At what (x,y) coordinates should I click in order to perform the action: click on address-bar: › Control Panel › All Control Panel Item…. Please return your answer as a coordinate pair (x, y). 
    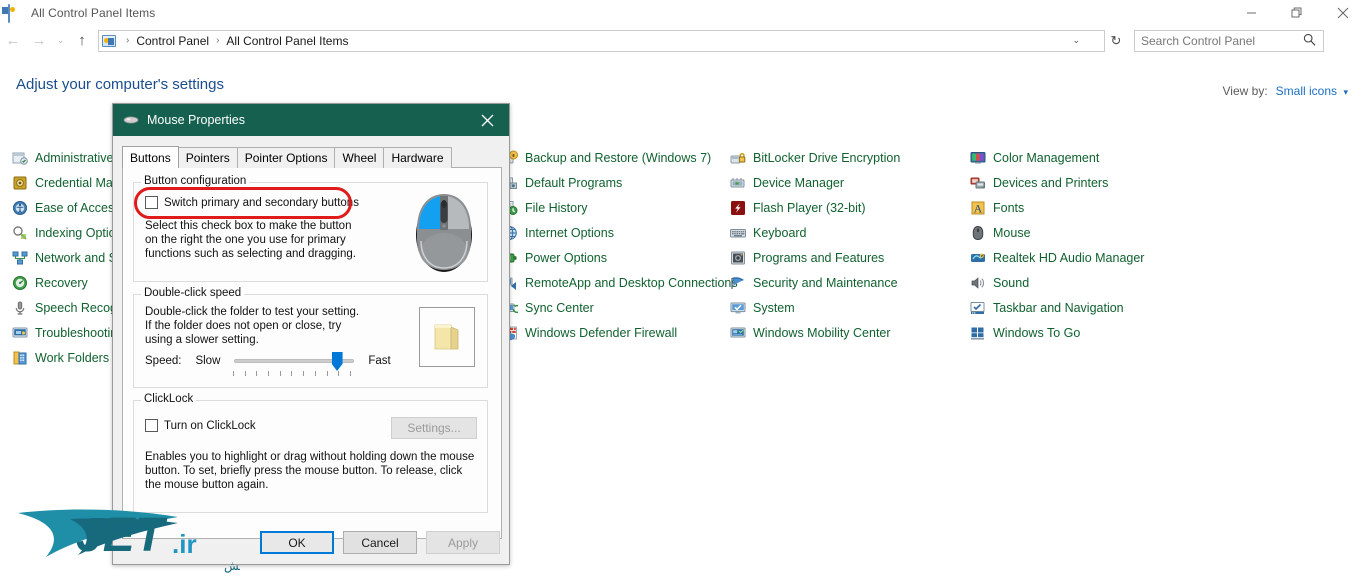
    Looking at the image, I should click on (601, 40).